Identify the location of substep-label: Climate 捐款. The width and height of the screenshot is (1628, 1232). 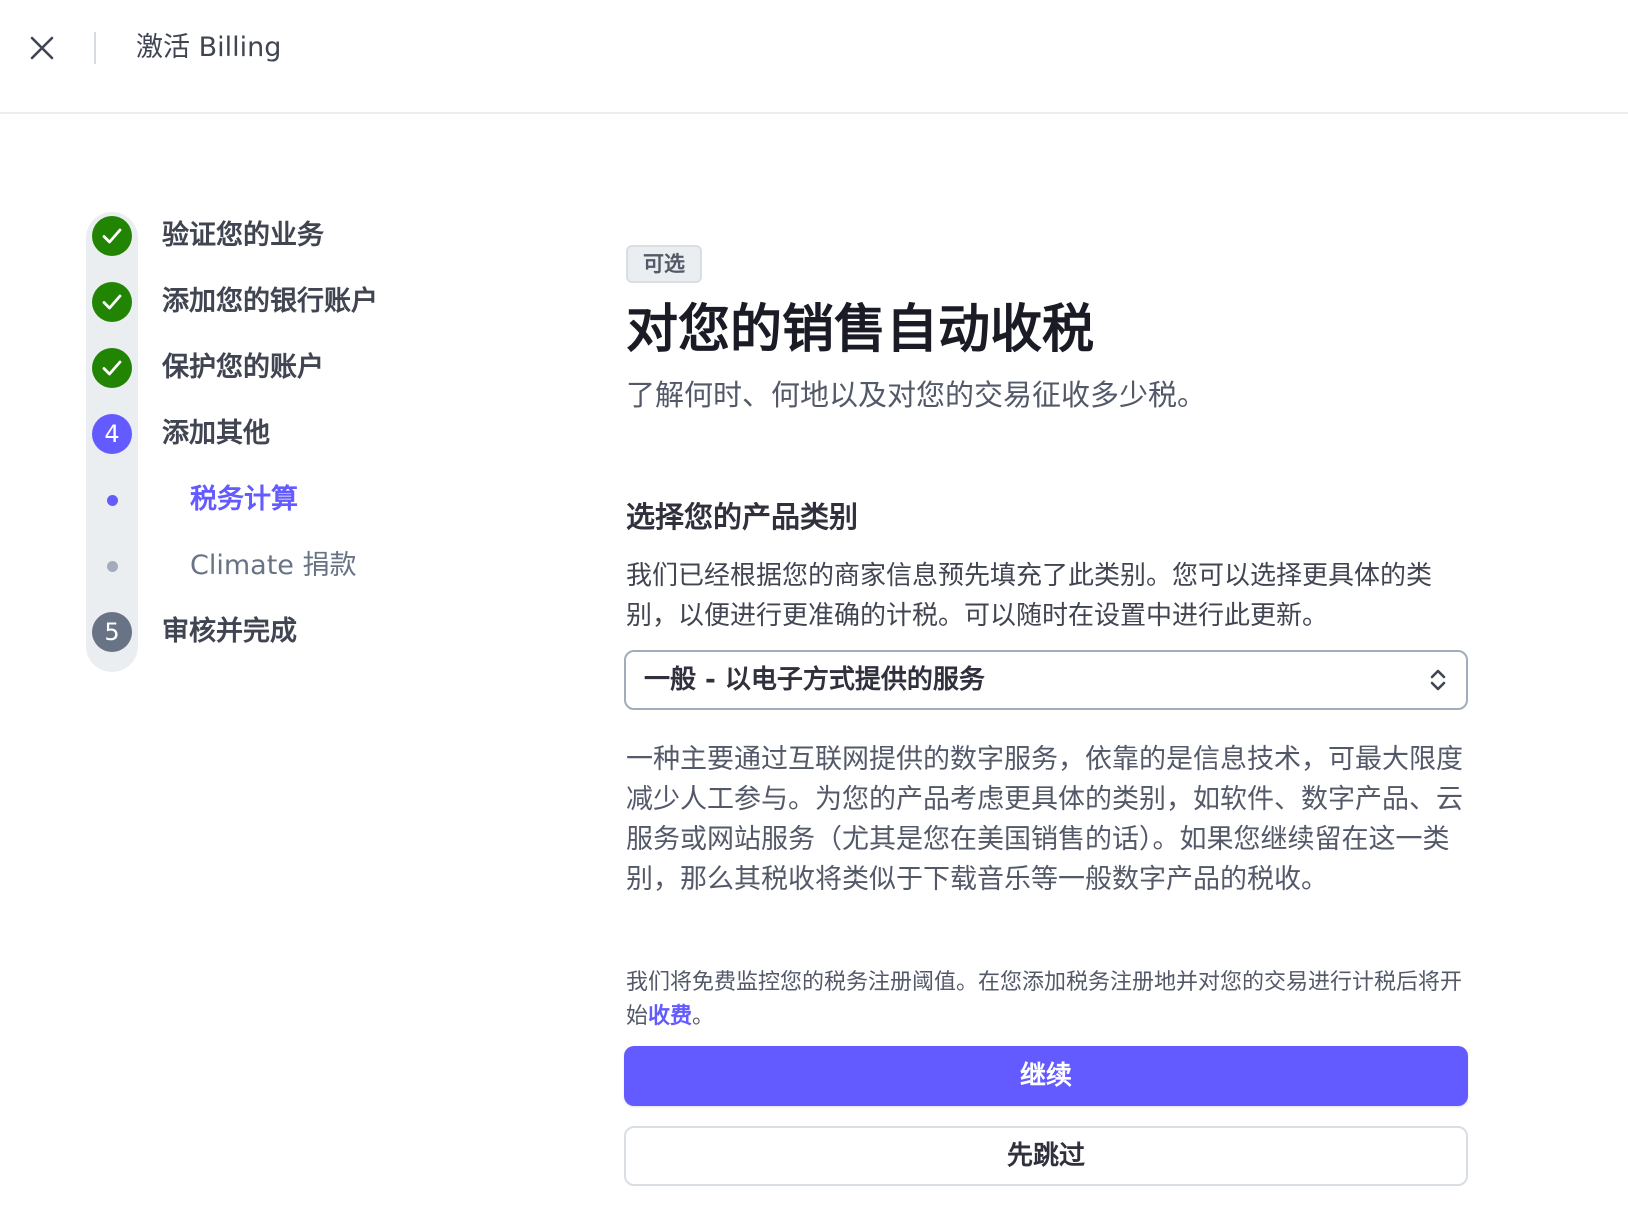
(273, 565).